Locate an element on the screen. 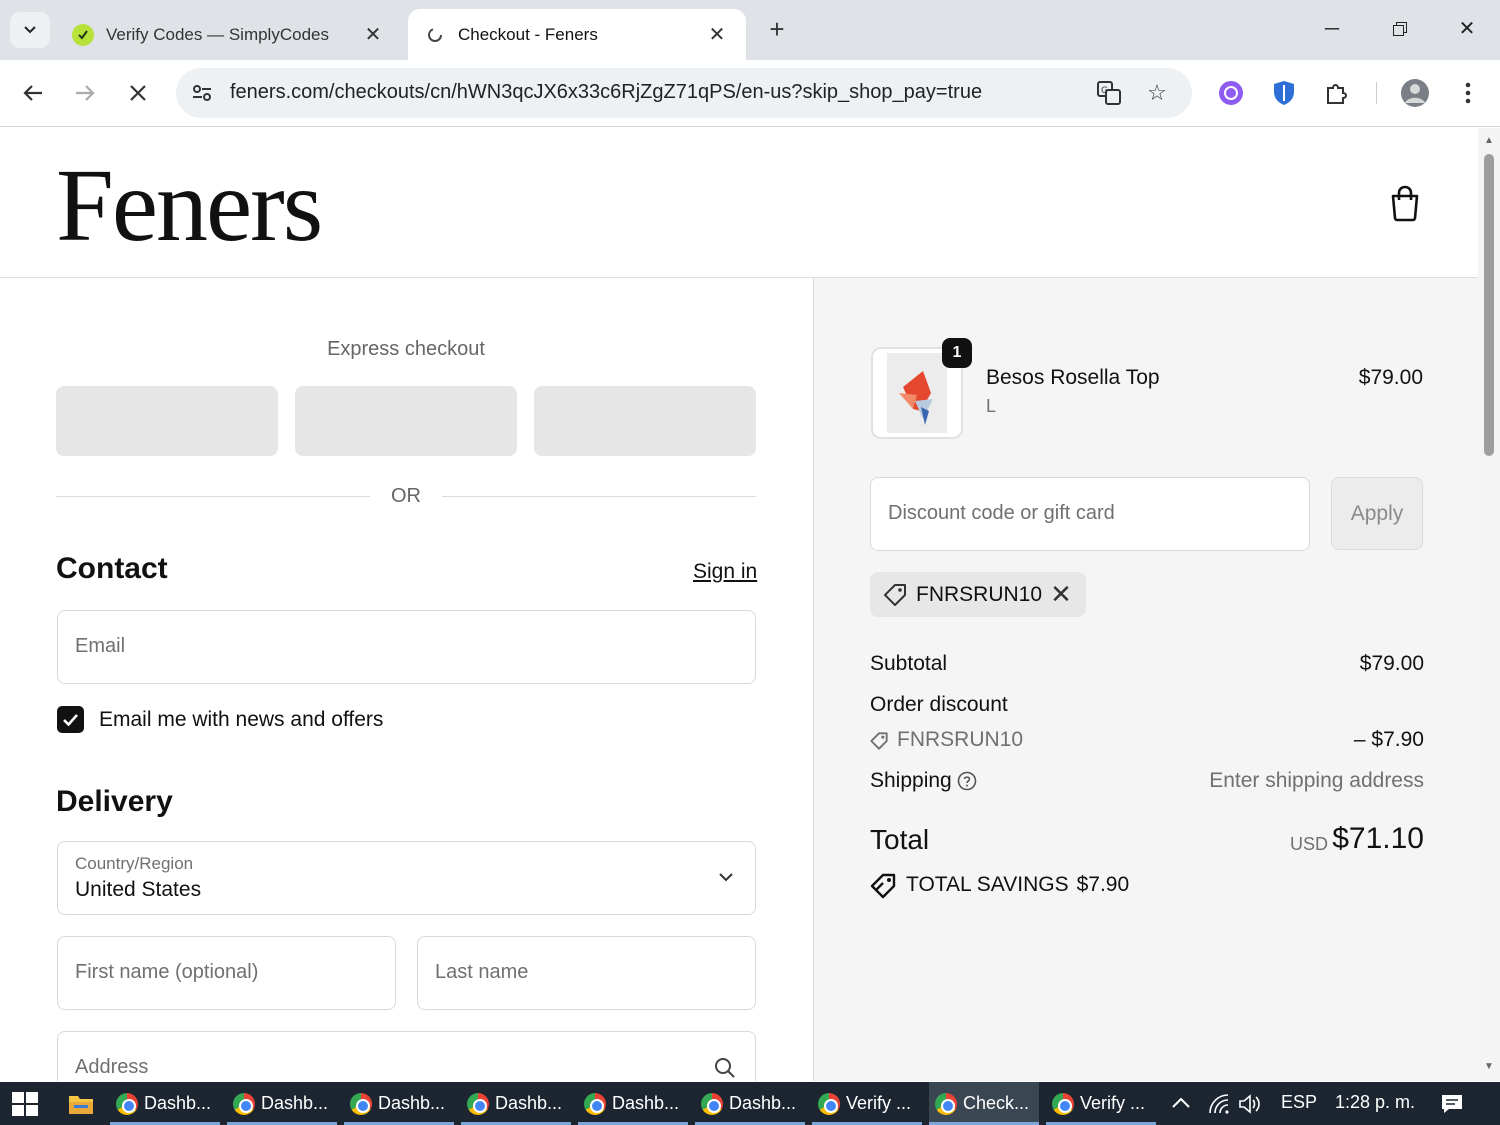 The width and height of the screenshot is (1500, 1125). kebab-menu-icon is located at coordinates (1468, 93).